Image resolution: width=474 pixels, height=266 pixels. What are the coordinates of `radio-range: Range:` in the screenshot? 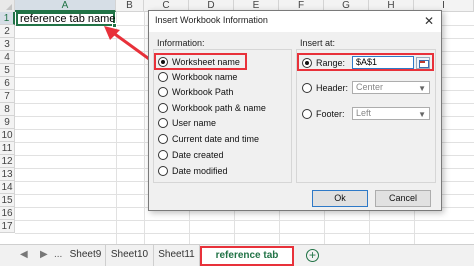 It's located at (326, 63).